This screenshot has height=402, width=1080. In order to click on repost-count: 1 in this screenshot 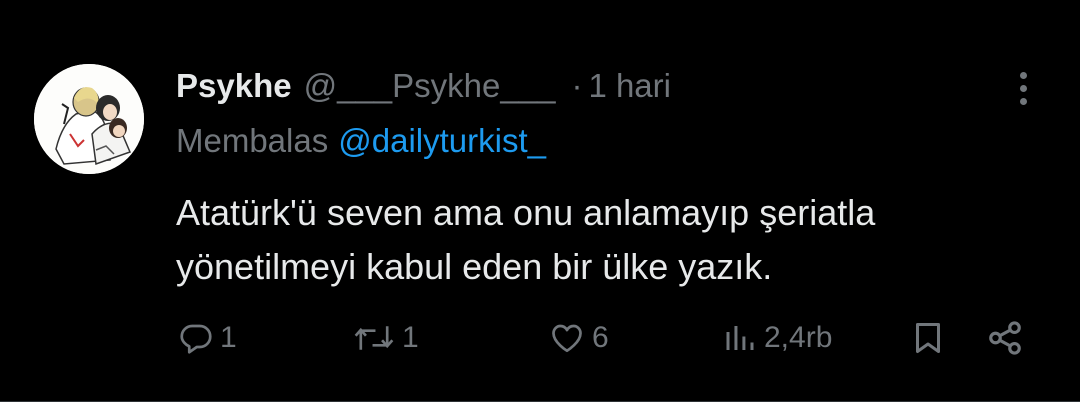, I will do `click(410, 337)`.